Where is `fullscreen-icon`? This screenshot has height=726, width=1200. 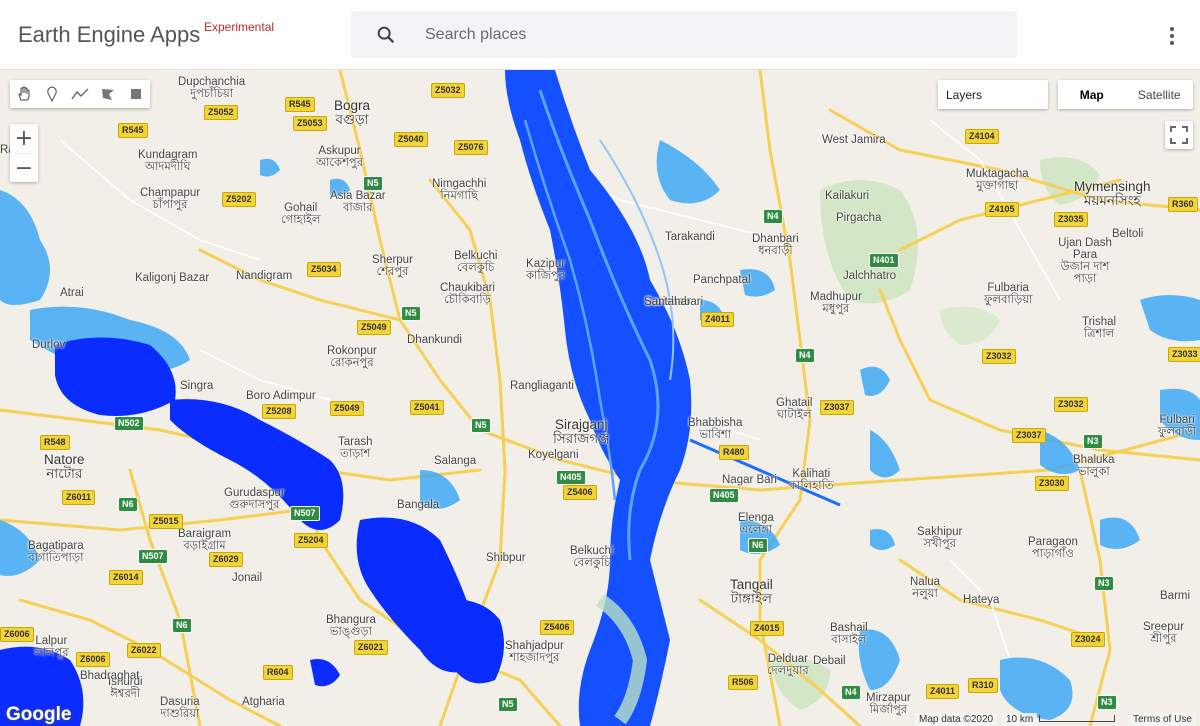
fullscreen-icon is located at coordinates (1179, 135).